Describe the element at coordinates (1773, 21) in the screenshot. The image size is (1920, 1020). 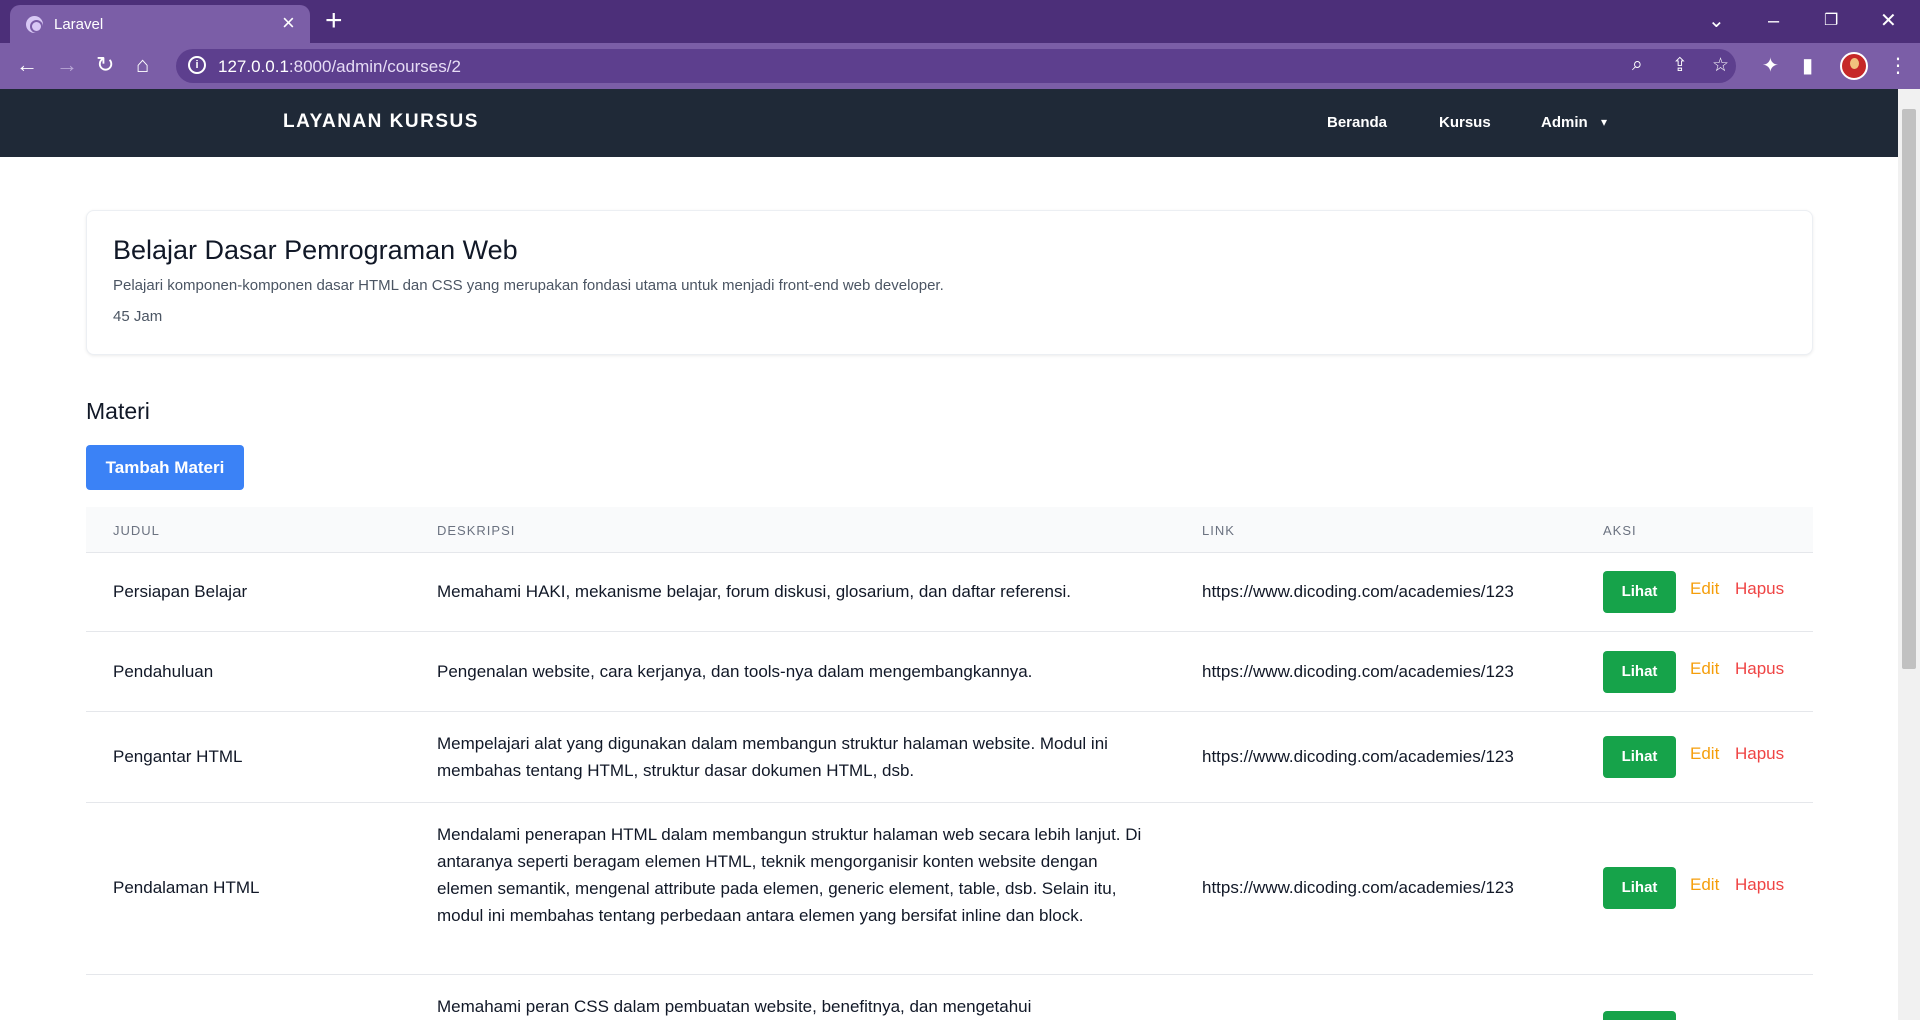
I see `minimize-icon: –` at that location.